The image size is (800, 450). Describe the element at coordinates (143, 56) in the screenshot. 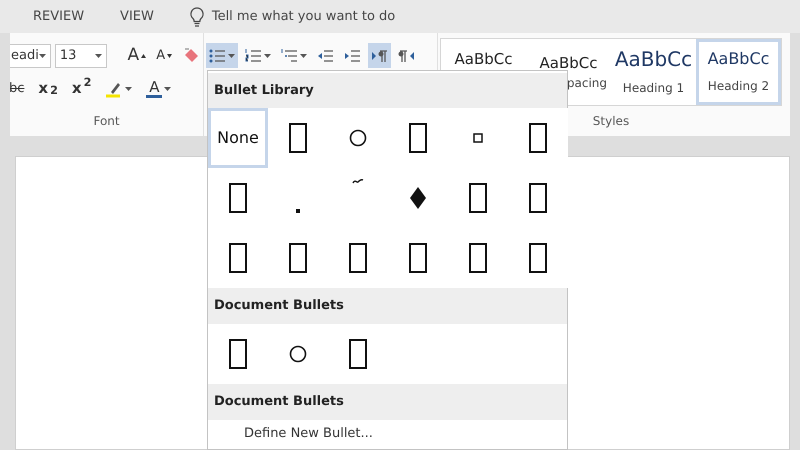

I see `up-triangle-icon` at that location.